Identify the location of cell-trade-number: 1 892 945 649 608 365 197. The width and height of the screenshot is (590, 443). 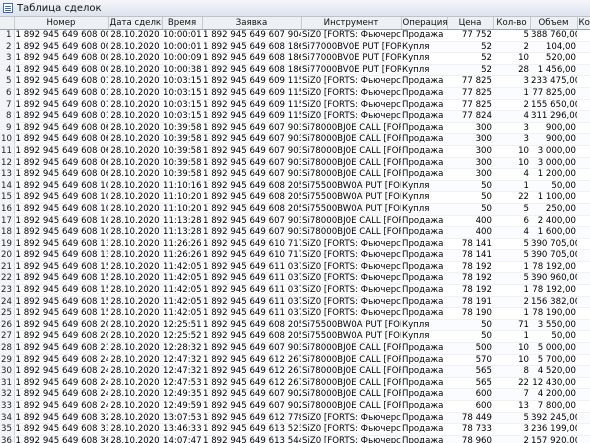
(61, 439).